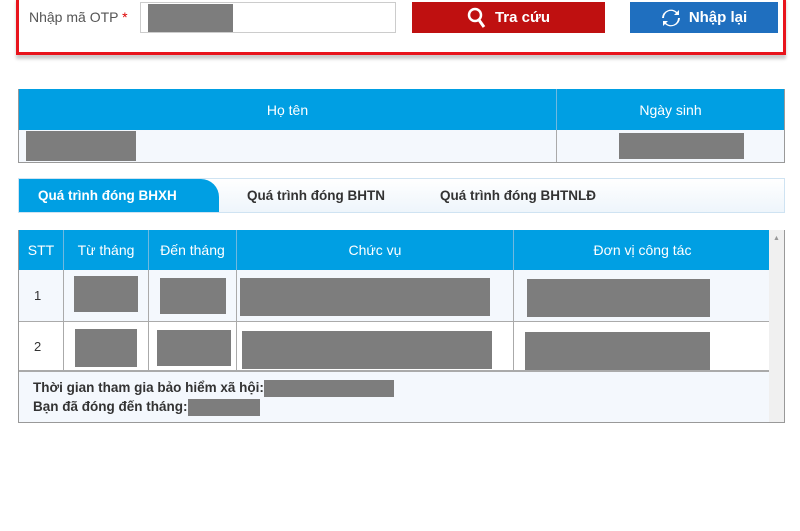 Image resolution: width=800 pixels, height=531 pixels. Describe the element at coordinates (670, 17) in the screenshot. I see `refresh-icon` at that location.